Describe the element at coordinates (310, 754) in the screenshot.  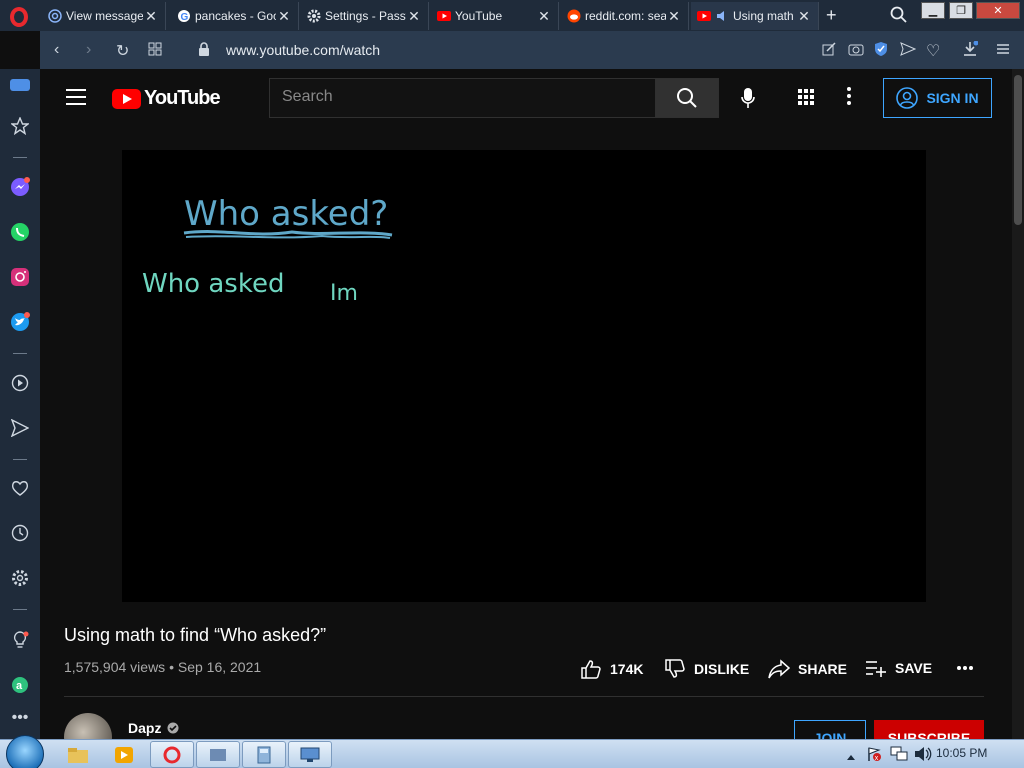
I see `remote-desktop-taskbar-icon` at that location.